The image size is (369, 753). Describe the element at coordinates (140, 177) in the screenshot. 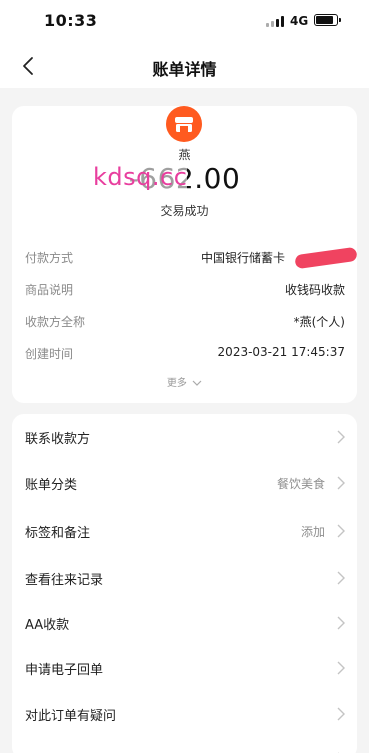

I see `watermark-text: kdsq.cc` at that location.